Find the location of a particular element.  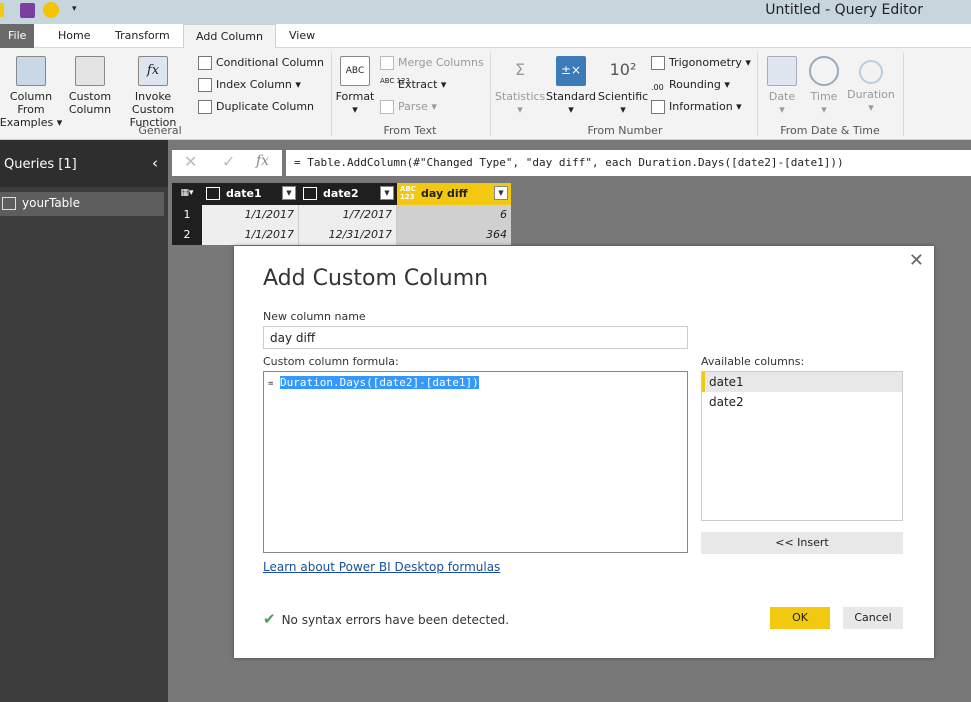

app-icon is located at coordinates (2, 10).